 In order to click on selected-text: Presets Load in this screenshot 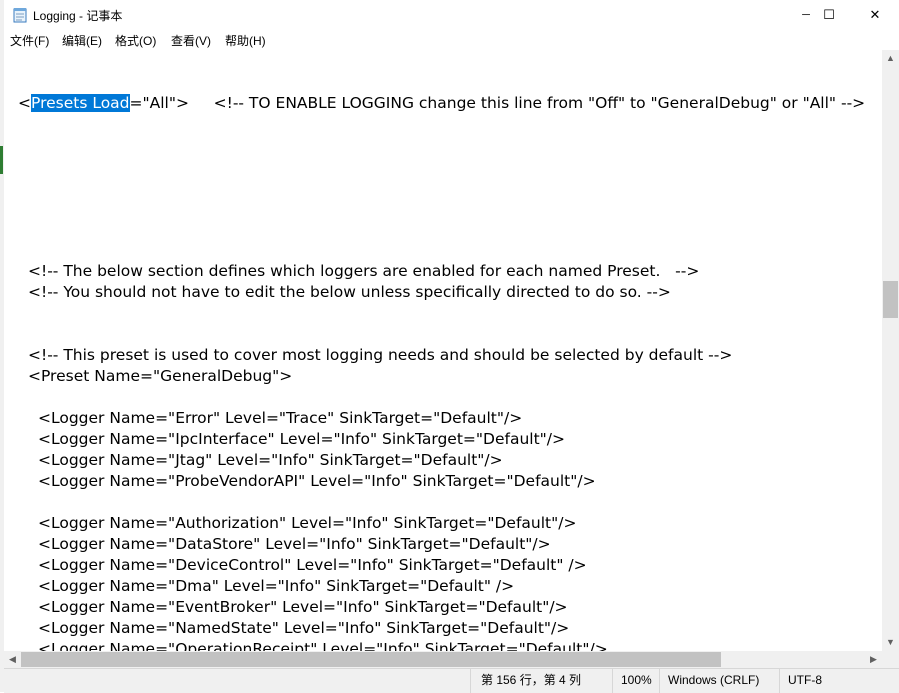, I will do `click(80, 103)`.